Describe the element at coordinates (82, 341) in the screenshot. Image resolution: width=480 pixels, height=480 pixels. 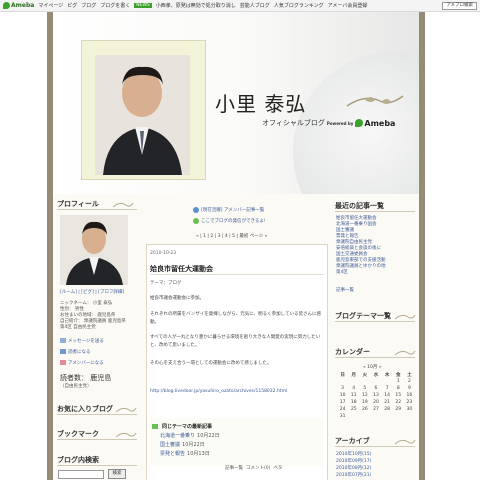
I see `send-message-link: メッセージを送る` at that location.